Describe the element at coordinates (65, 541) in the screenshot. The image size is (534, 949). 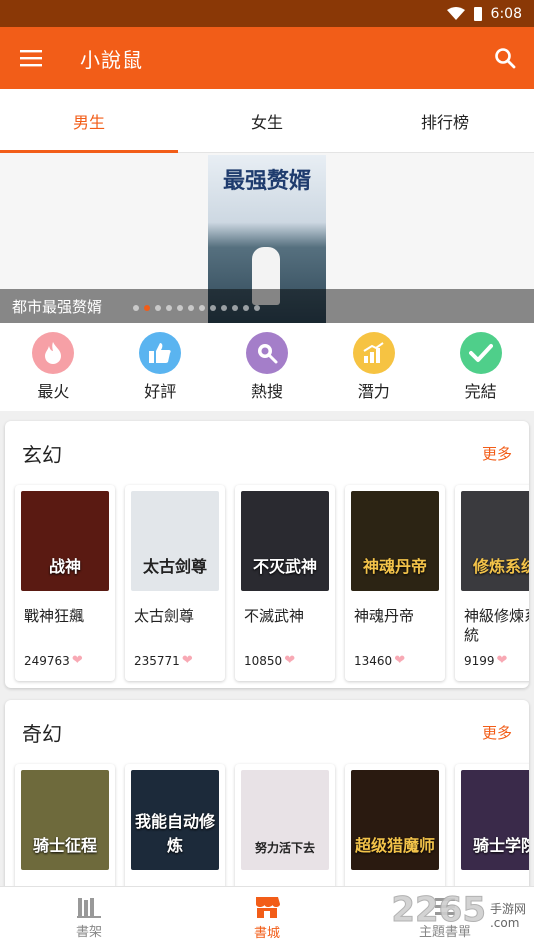
I see `book-cover: 战神` at that location.